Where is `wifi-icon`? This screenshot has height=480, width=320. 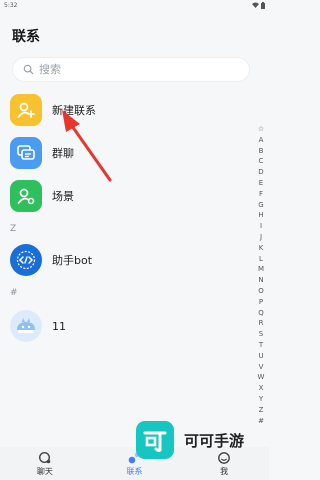 wifi-icon is located at coordinates (255, 5).